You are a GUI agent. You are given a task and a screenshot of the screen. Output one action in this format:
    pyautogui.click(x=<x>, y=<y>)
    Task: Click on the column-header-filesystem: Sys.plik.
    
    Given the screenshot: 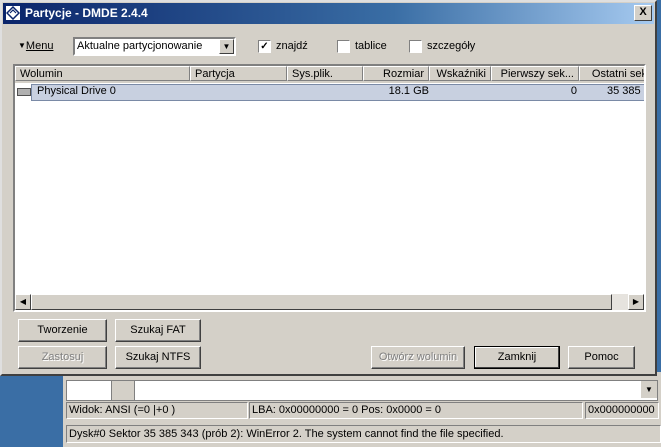 What is the action you would take?
    pyautogui.click(x=325, y=73)
    